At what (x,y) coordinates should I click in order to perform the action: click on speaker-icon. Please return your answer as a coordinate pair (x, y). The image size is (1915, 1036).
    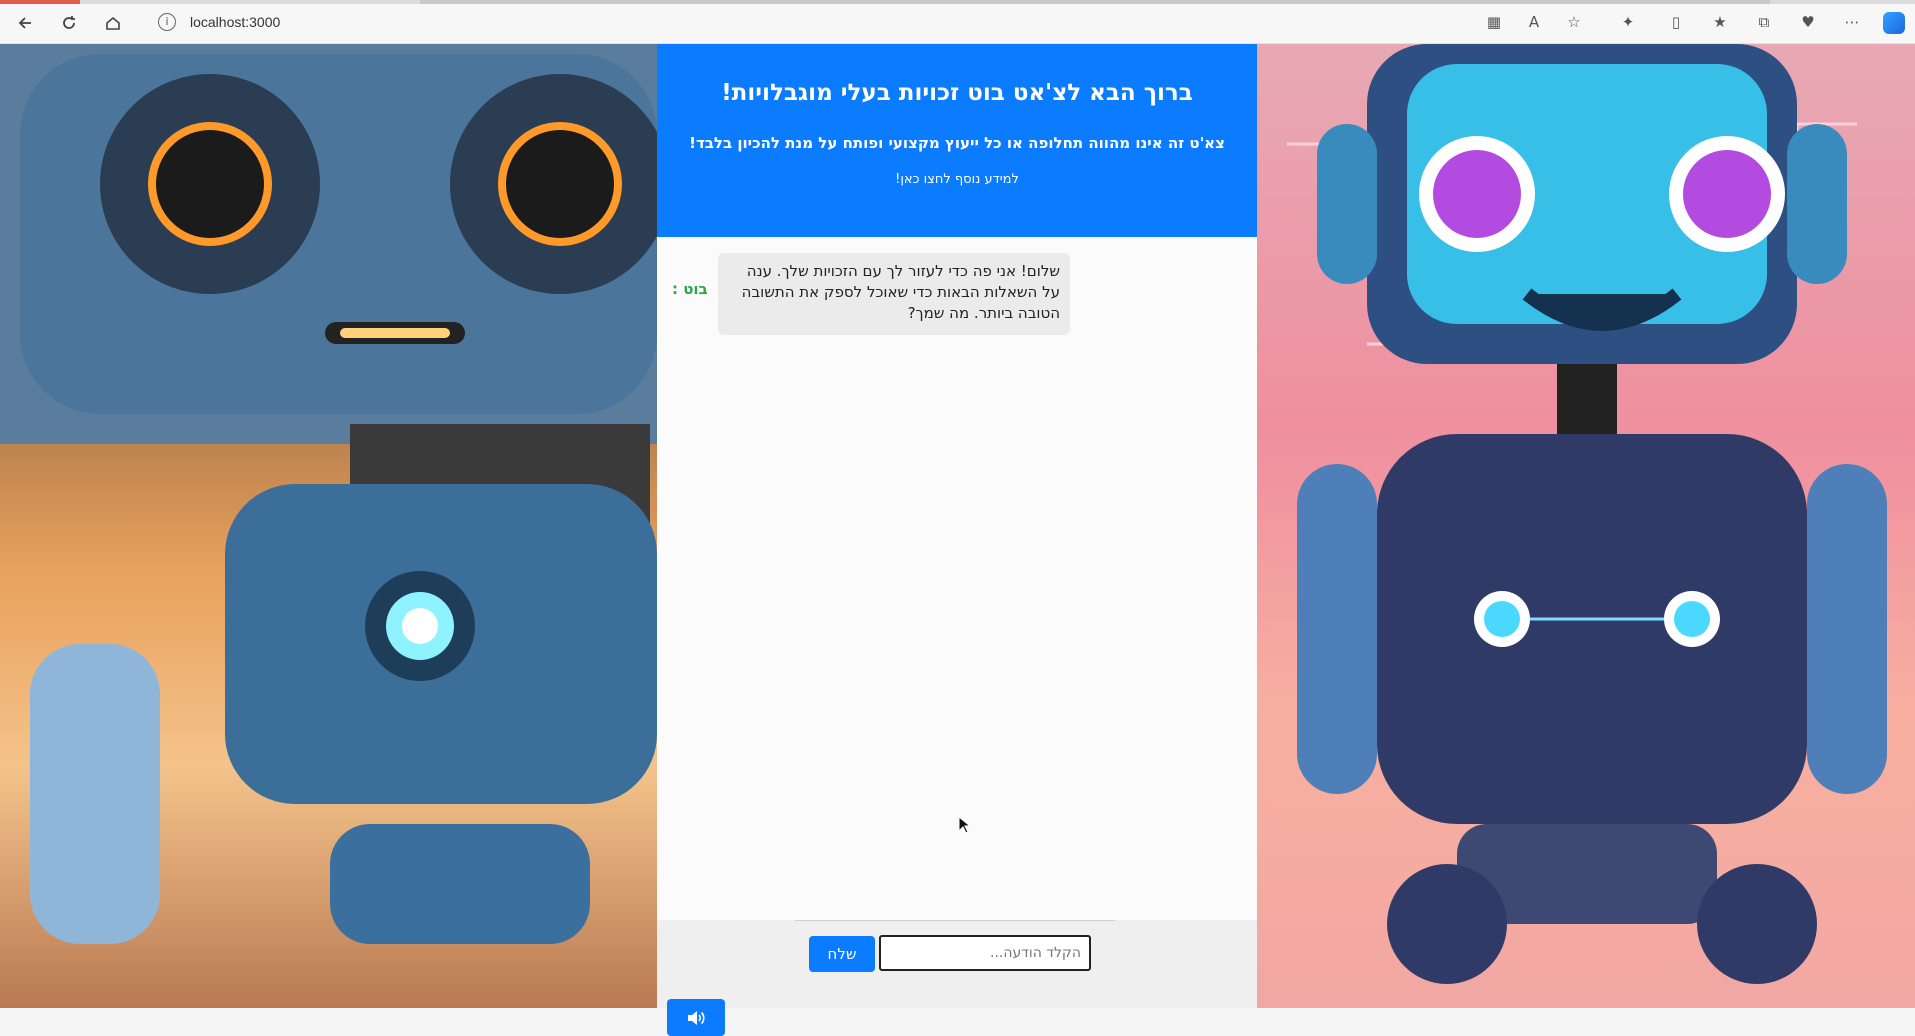
    Looking at the image, I should click on (696, 1017).